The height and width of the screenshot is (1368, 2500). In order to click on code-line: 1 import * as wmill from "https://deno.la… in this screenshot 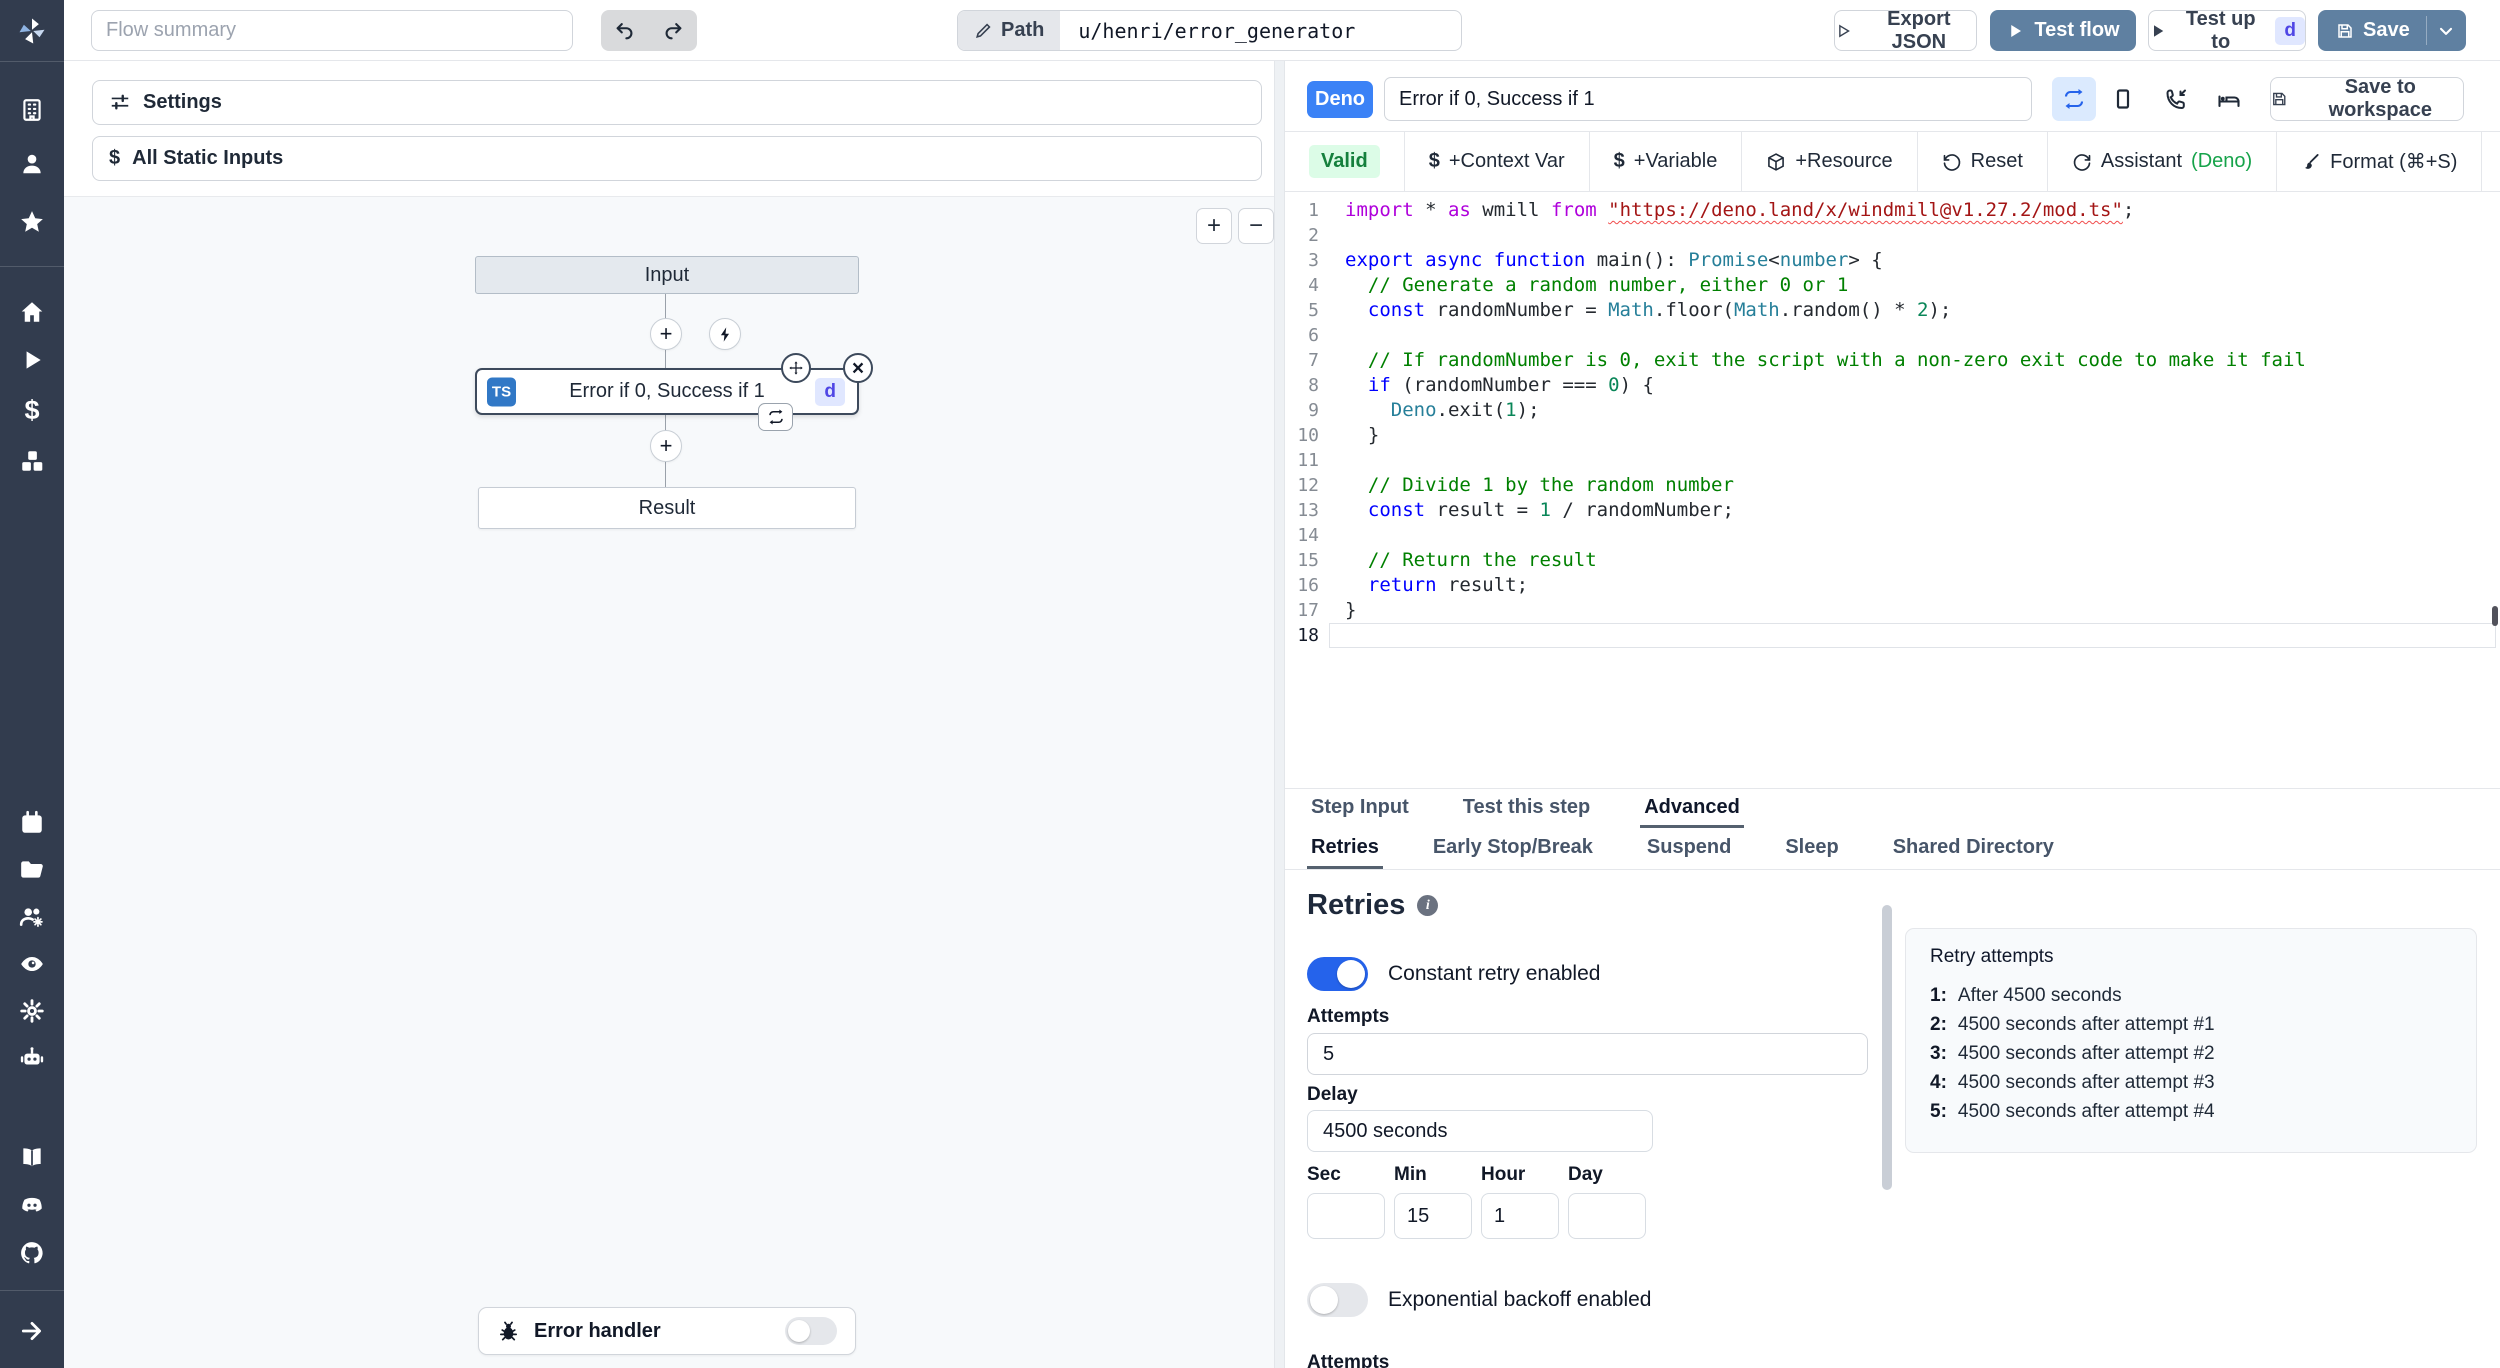, I will do `click(1721, 210)`.